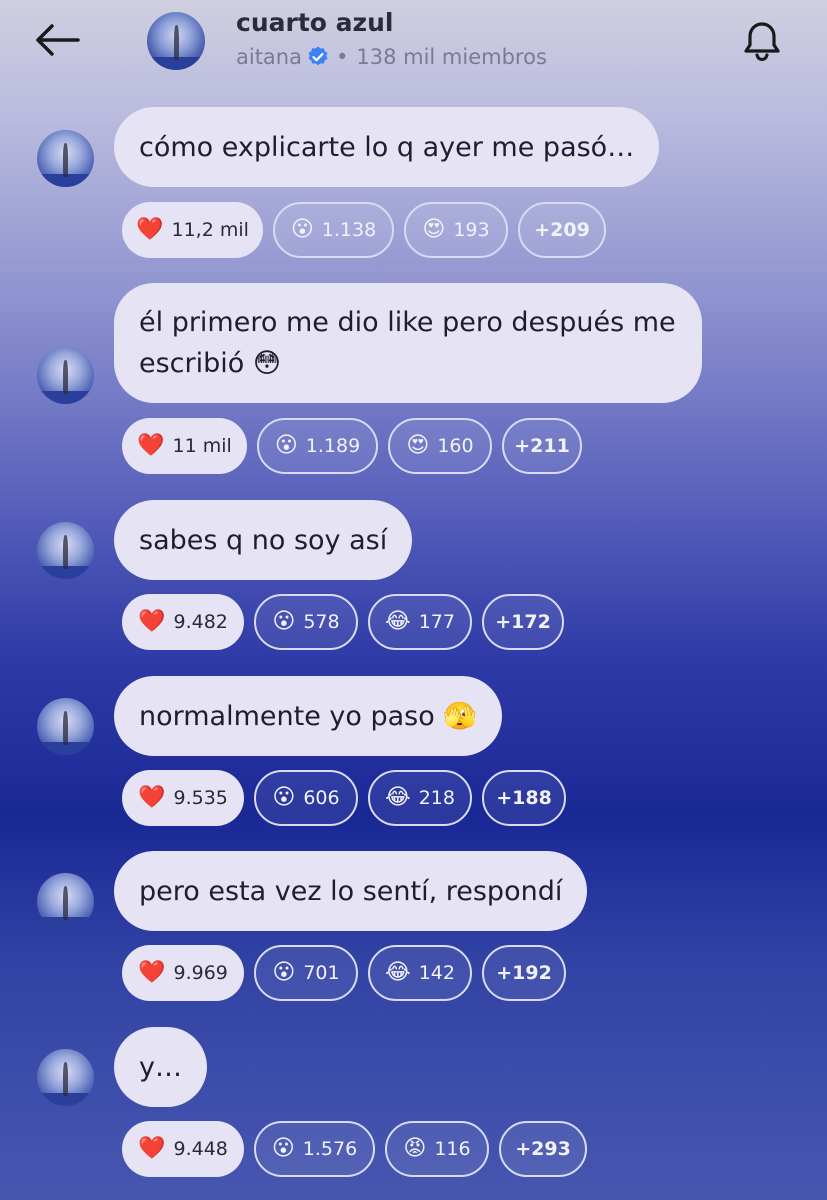 This screenshot has width=827, height=1200. I want to click on channel-subtitle: aitana • 138 mil miembros, so click(391, 57).